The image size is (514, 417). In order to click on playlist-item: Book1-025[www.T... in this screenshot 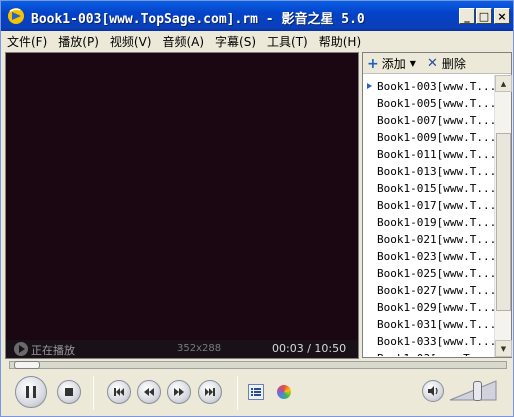, I will do `click(429, 273)`.